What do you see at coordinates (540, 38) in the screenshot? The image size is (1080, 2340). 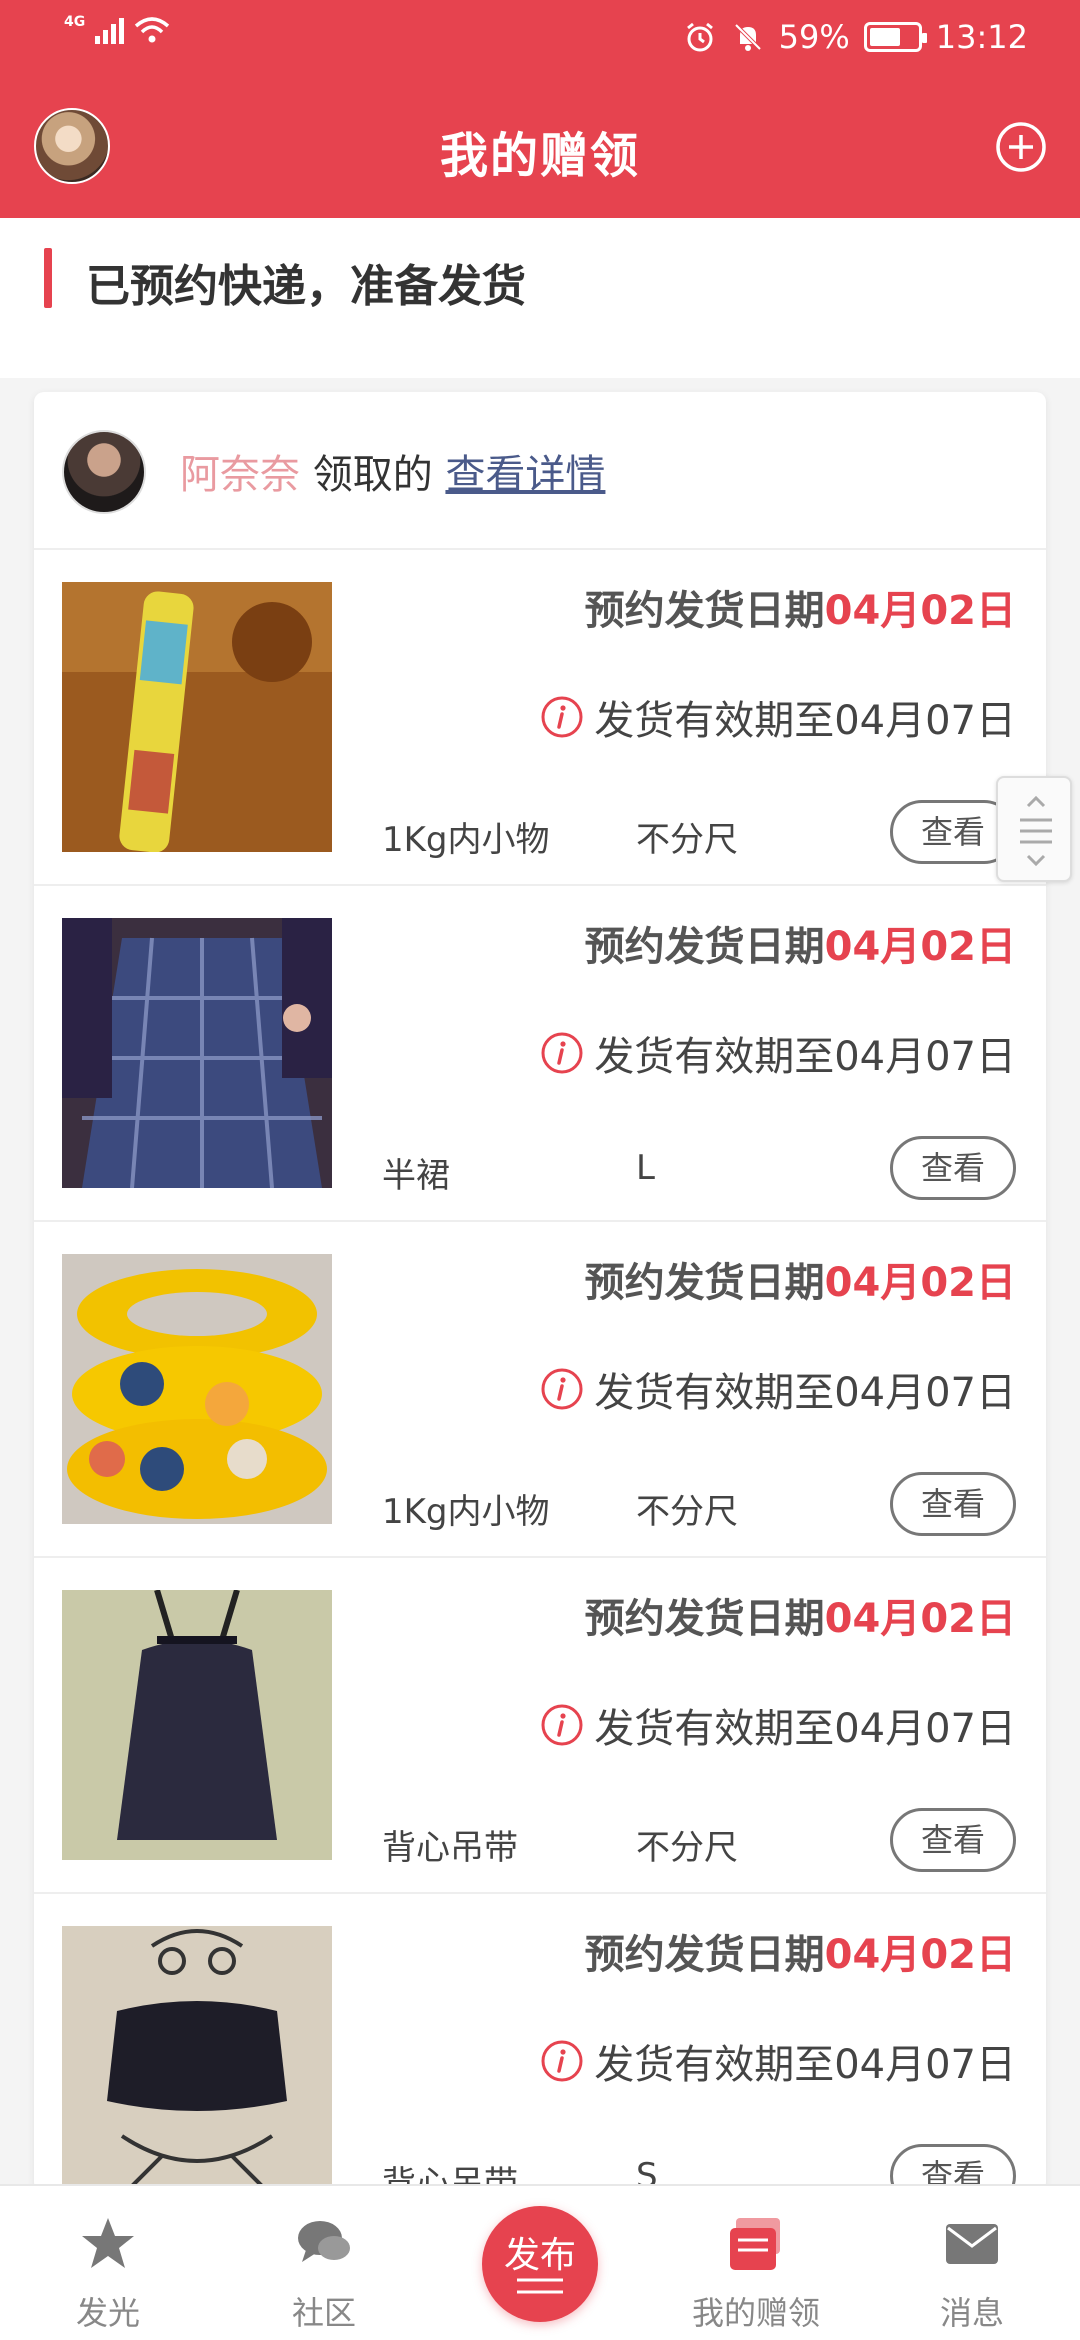 I see `status-bar: 4G 59% 13:12` at bounding box center [540, 38].